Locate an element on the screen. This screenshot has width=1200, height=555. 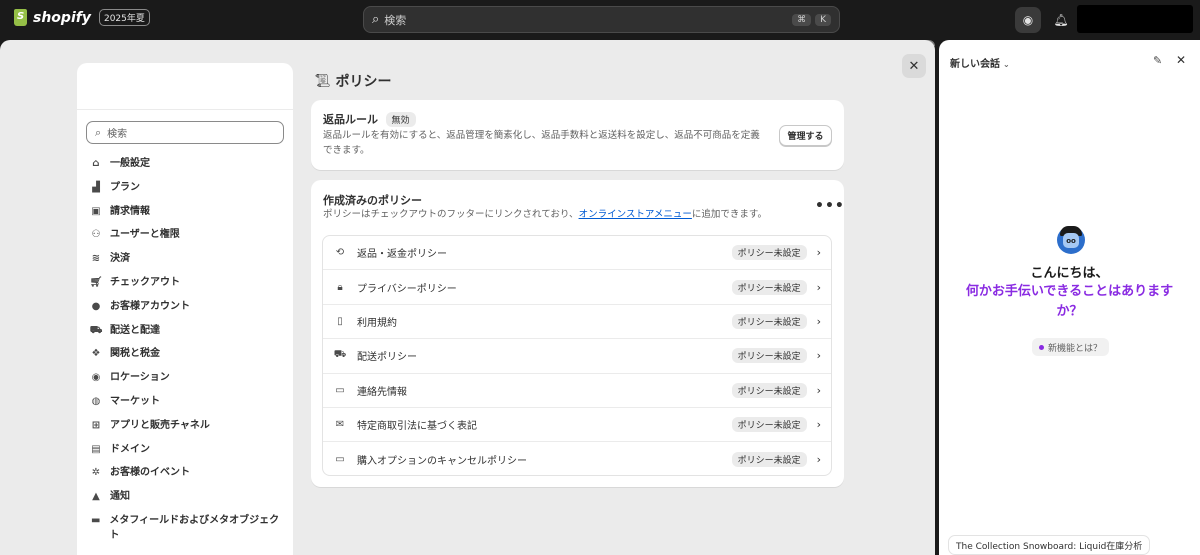
conversation-selector: 新しい会話 ⌄ is located at coordinates (980, 62).